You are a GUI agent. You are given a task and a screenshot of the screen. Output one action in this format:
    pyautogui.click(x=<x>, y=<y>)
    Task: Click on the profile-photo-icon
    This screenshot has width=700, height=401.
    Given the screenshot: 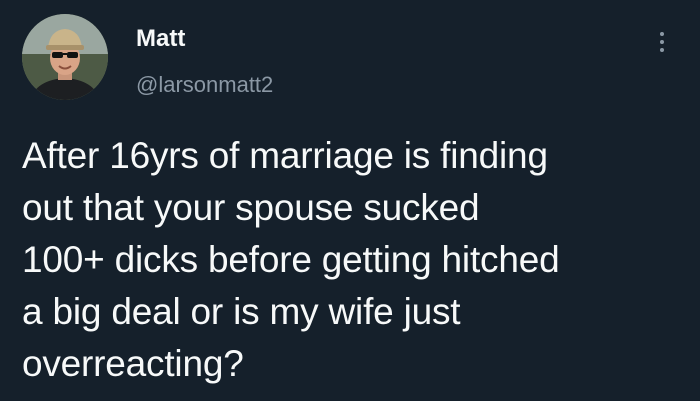 What is the action you would take?
    pyautogui.click(x=65, y=57)
    